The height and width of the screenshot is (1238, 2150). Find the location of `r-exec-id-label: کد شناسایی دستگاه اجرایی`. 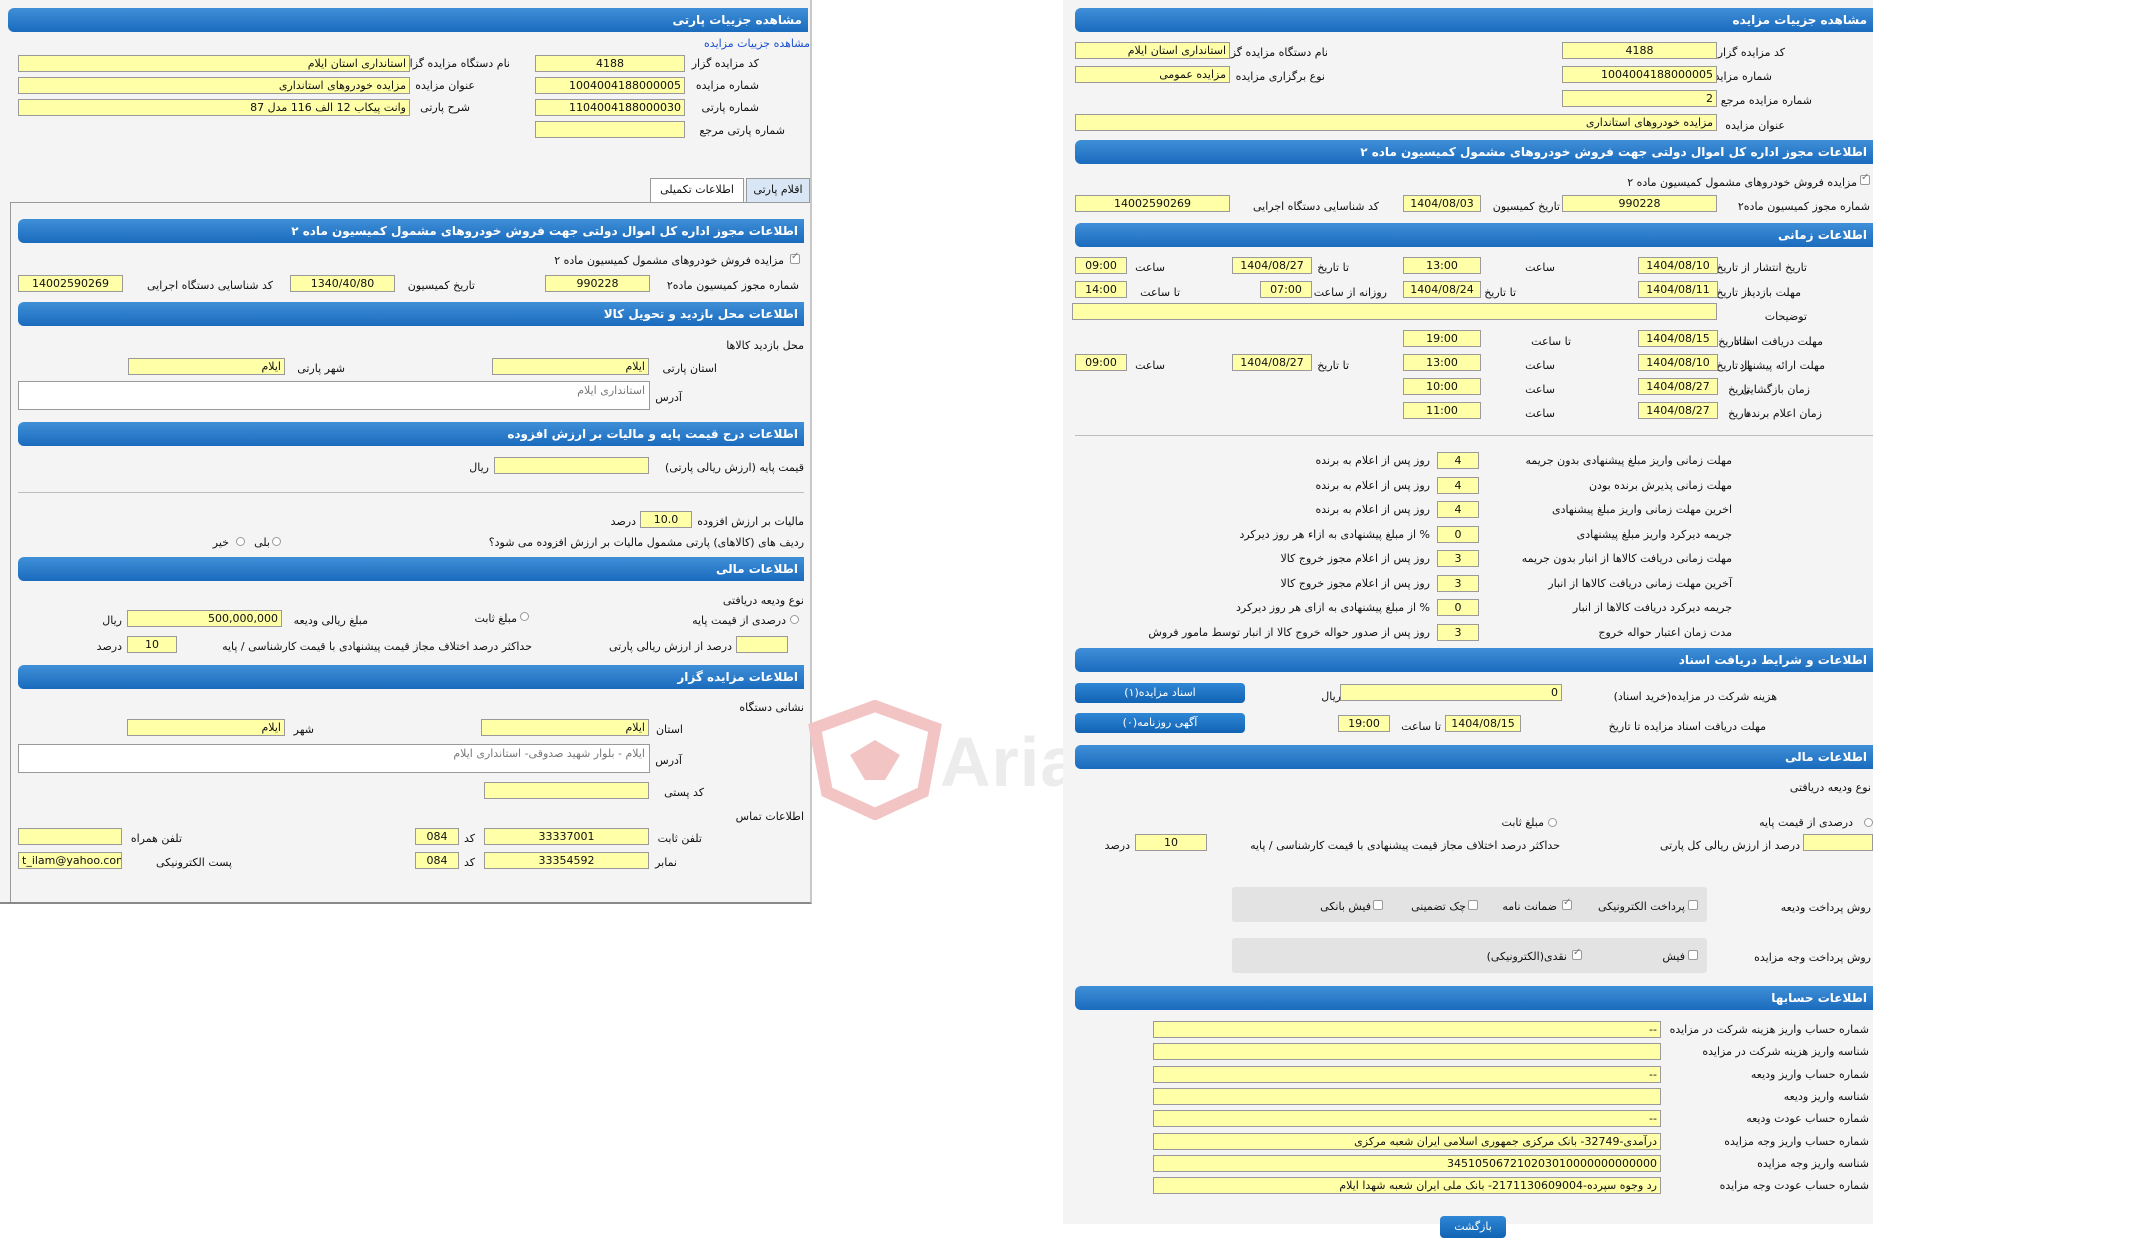

r-exec-id-label: کد شناسایی دستگاه اجرایی is located at coordinates (1315, 206).